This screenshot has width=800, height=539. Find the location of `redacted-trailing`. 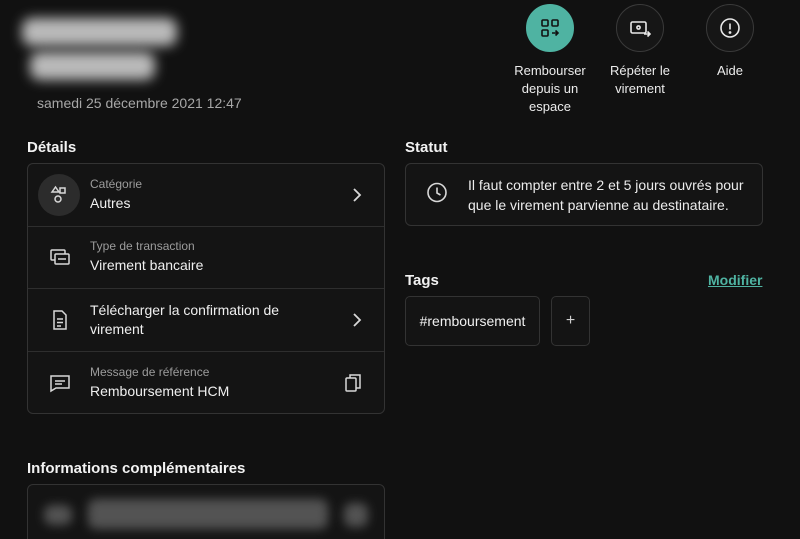

redacted-trailing is located at coordinates (356, 515).